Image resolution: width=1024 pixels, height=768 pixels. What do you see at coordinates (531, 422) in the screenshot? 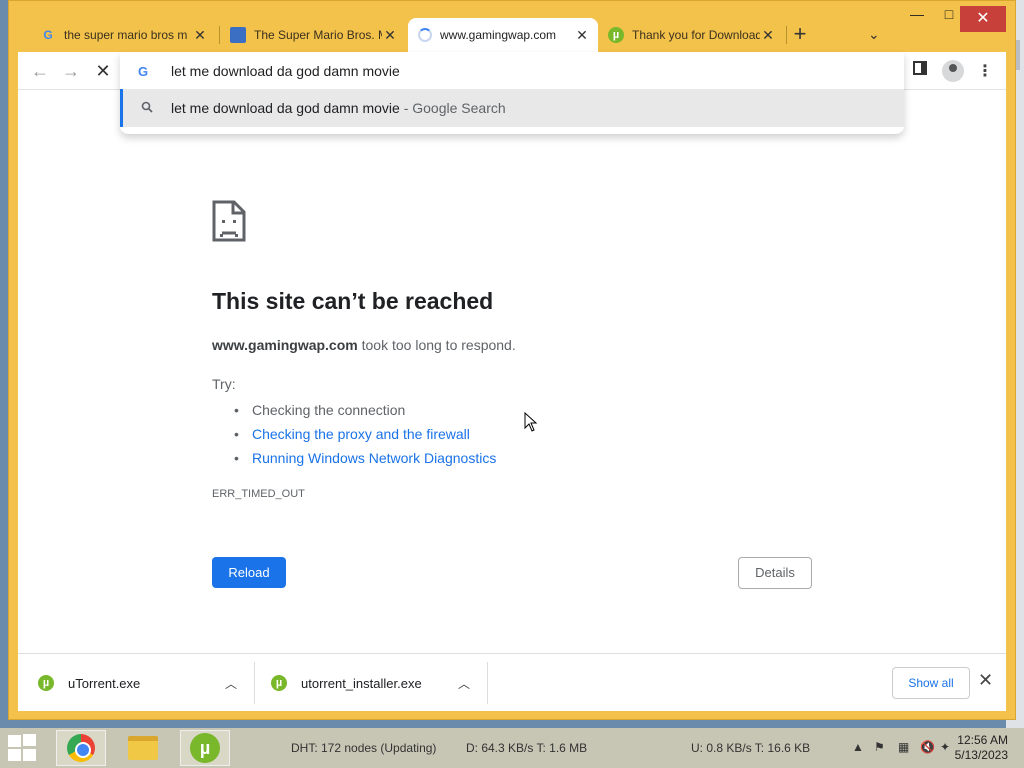
I see `mouse-cursor-icon` at bounding box center [531, 422].